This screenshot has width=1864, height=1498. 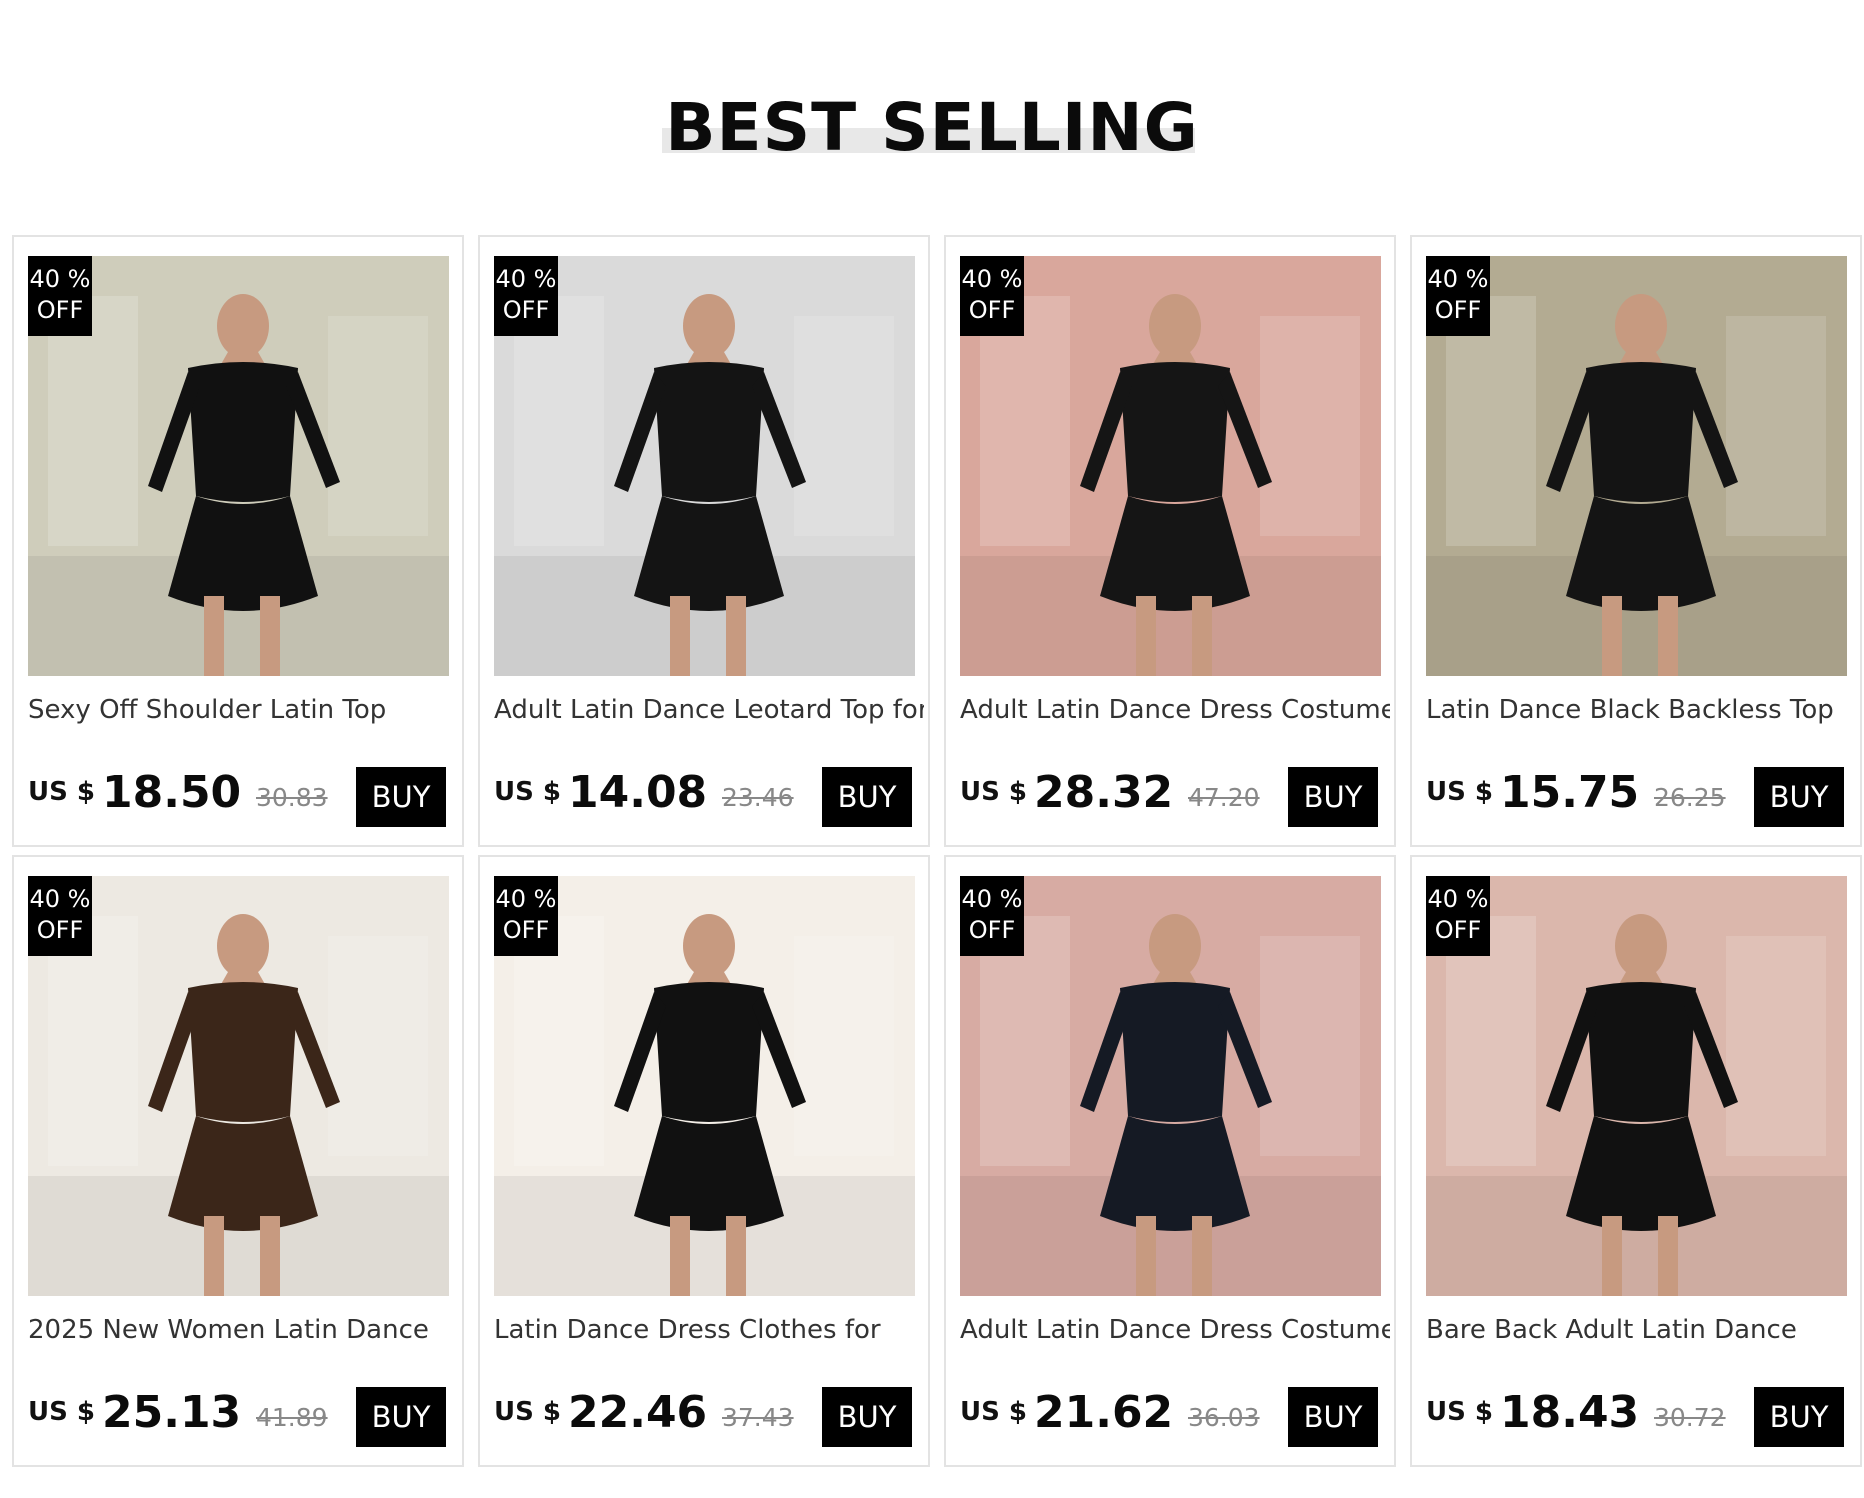 I want to click on original-price: 41.89, so click(x=292, y=1417).